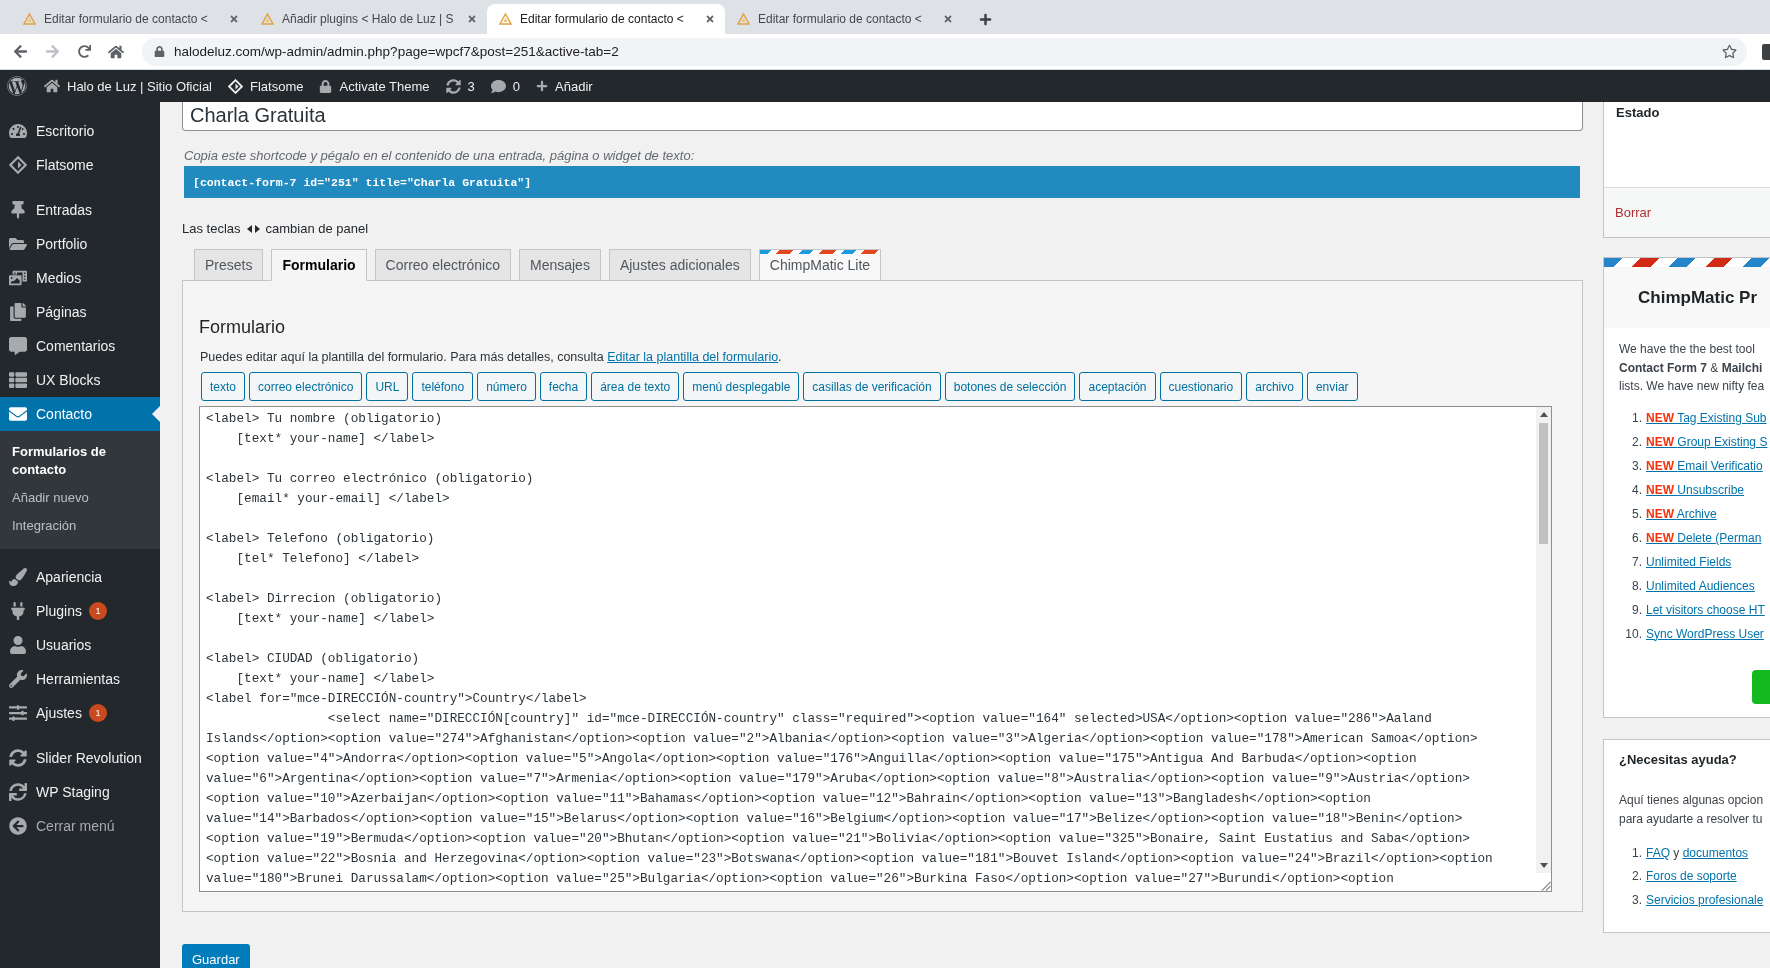 This screenshot has height=968, width=1770. What do you see at coordinates (679, 265) in the screenshot?
I see `panel-tab: Ajustes adicionales` at bounding box center [679, 265].